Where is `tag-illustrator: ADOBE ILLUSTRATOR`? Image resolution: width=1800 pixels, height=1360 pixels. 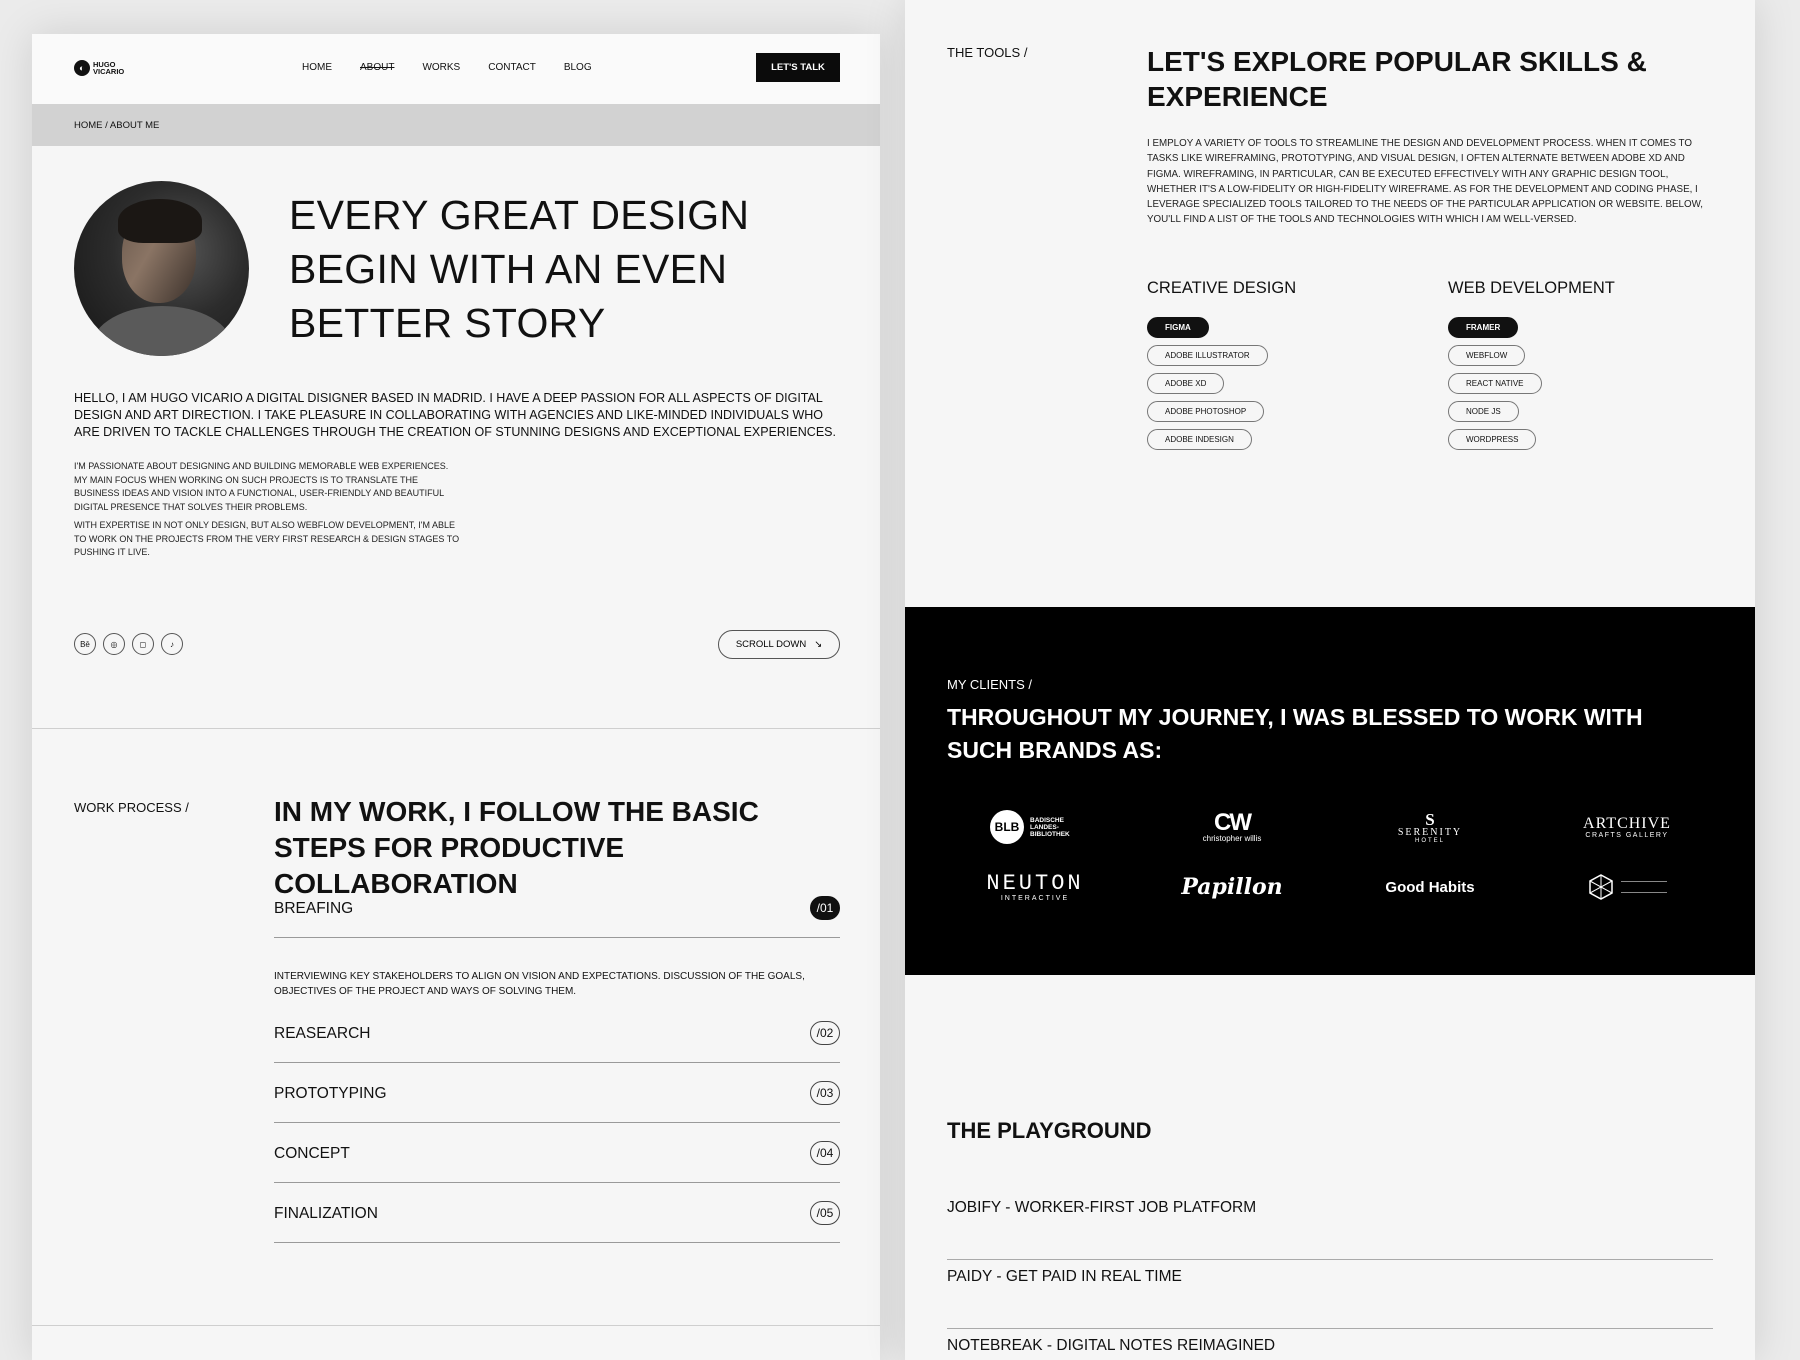
tag-illustrator: ADOBE ILLUSTRATOR is located at coordinates (1207, 355).